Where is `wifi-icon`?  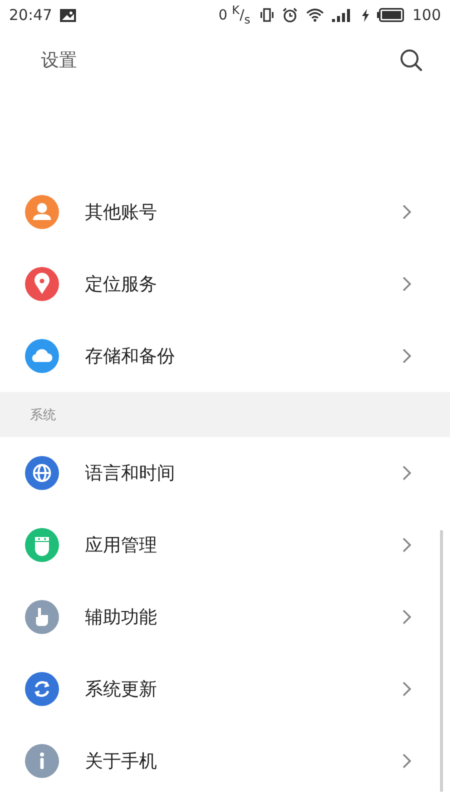
wifi-icon is located at coordinates (315, 15).